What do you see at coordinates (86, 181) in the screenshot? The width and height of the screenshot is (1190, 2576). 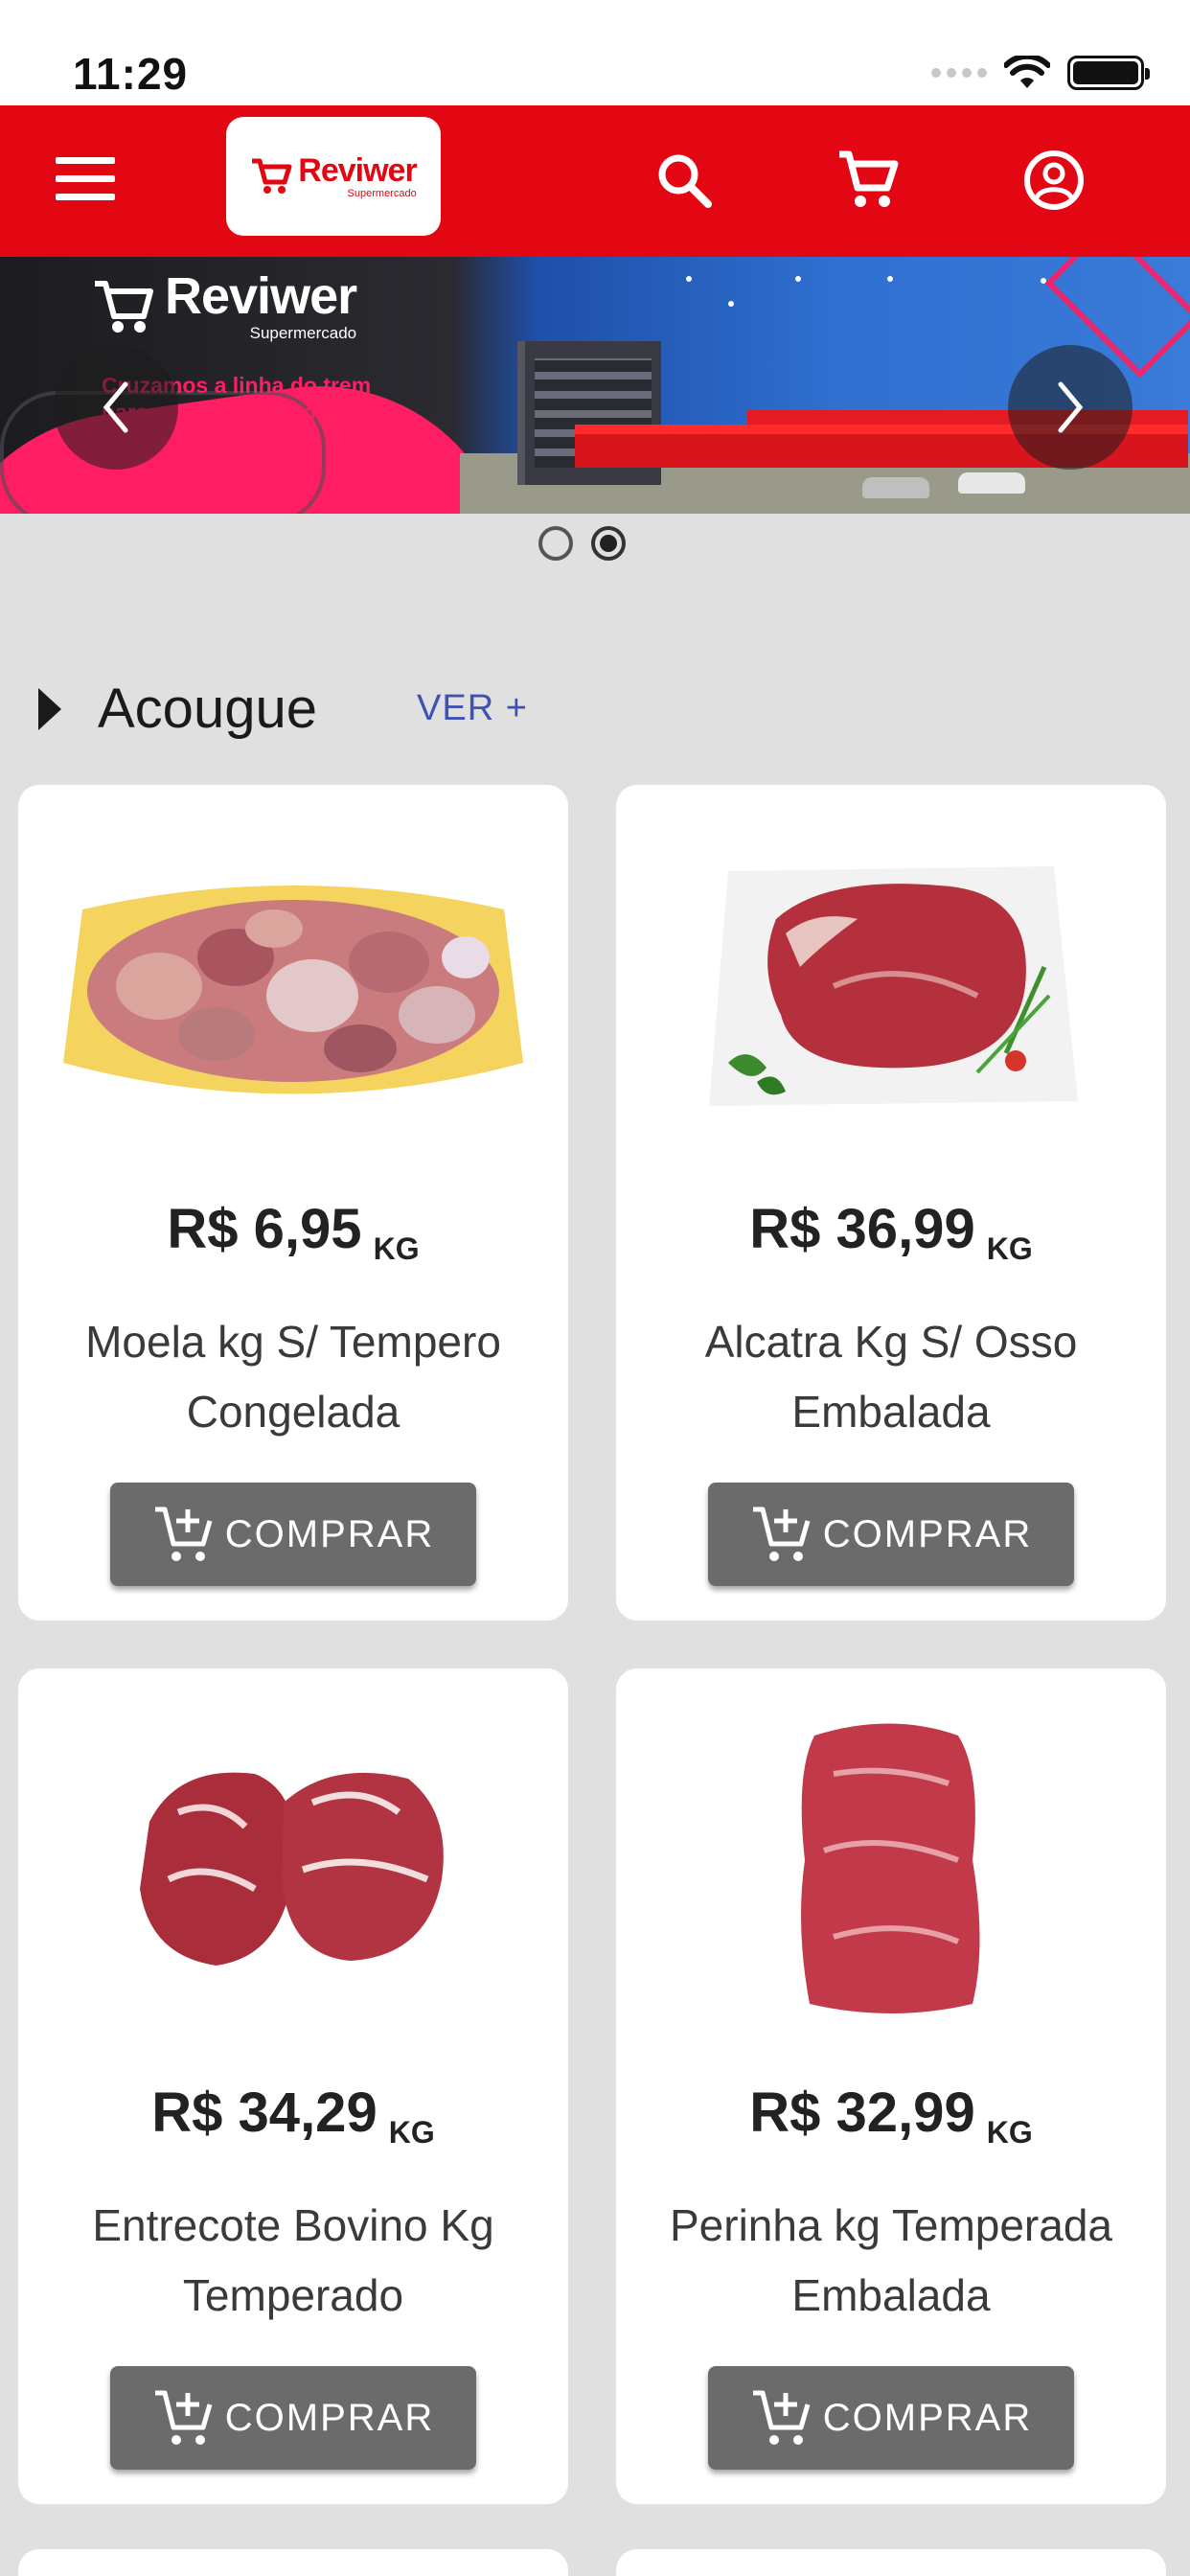 I see `menu-icon` at bounding box center [86, 181].